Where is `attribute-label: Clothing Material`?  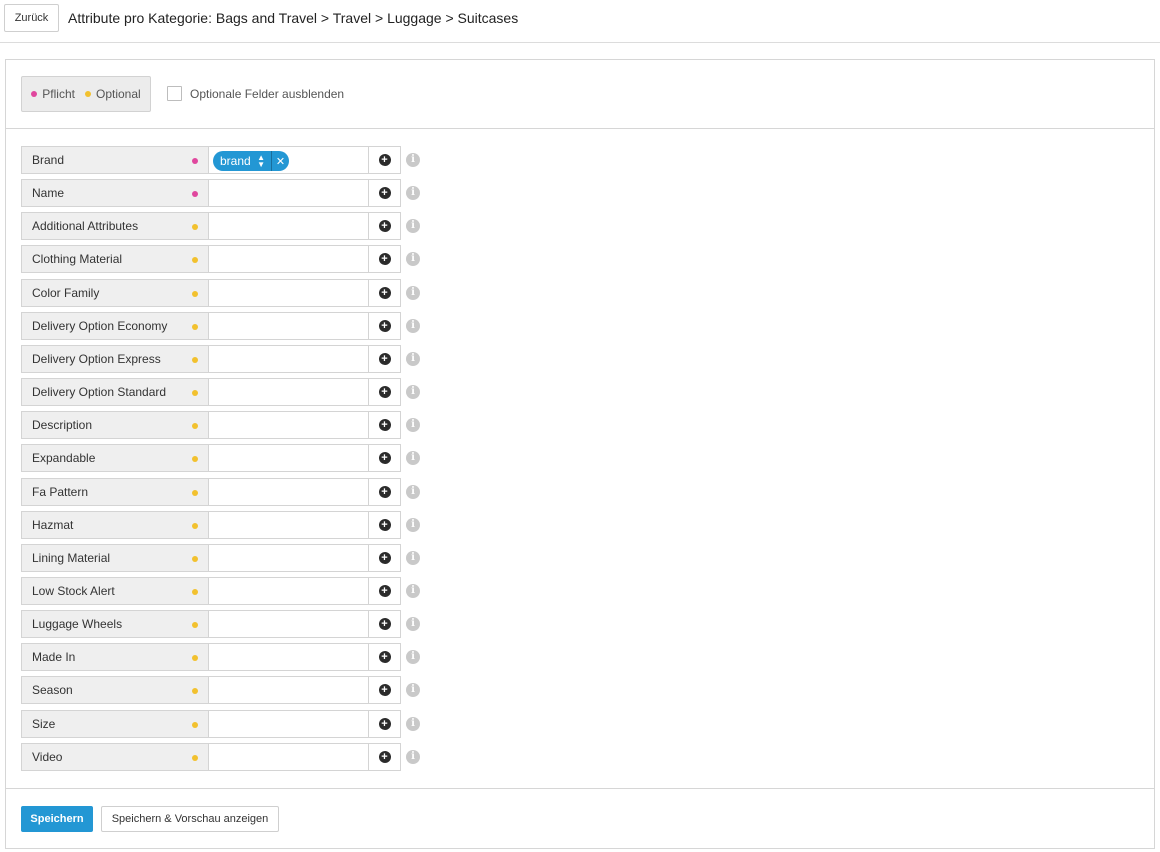
attribute-label: Clothing Material is located at coordinates (77, 259).